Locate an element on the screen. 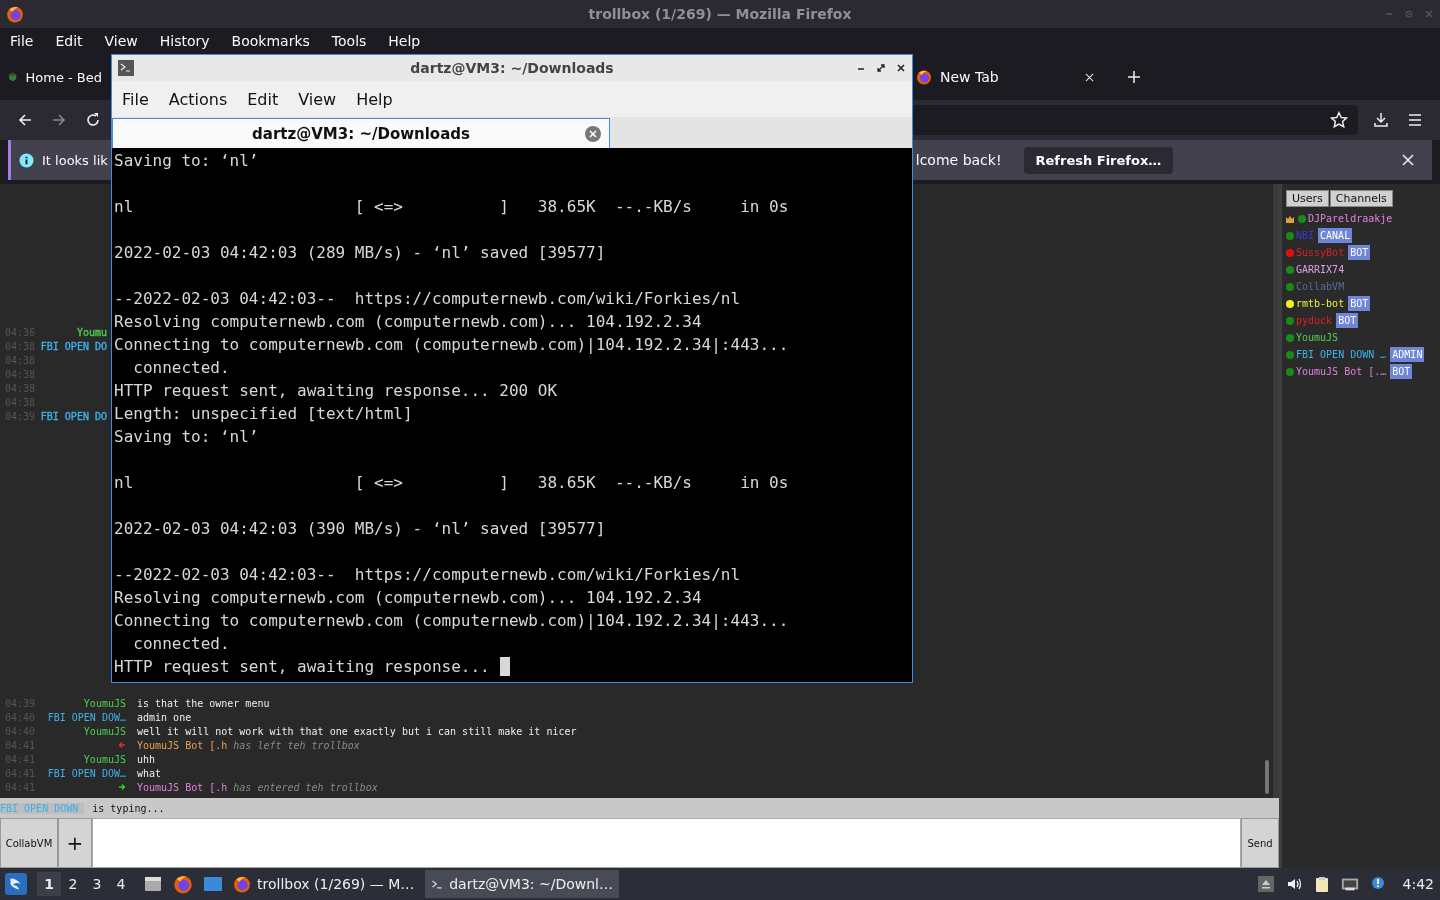 Image resolution: width=1440 pixels, height=900 pixels. user-name: rmtb-bot is located at coordinates (1320, 303).